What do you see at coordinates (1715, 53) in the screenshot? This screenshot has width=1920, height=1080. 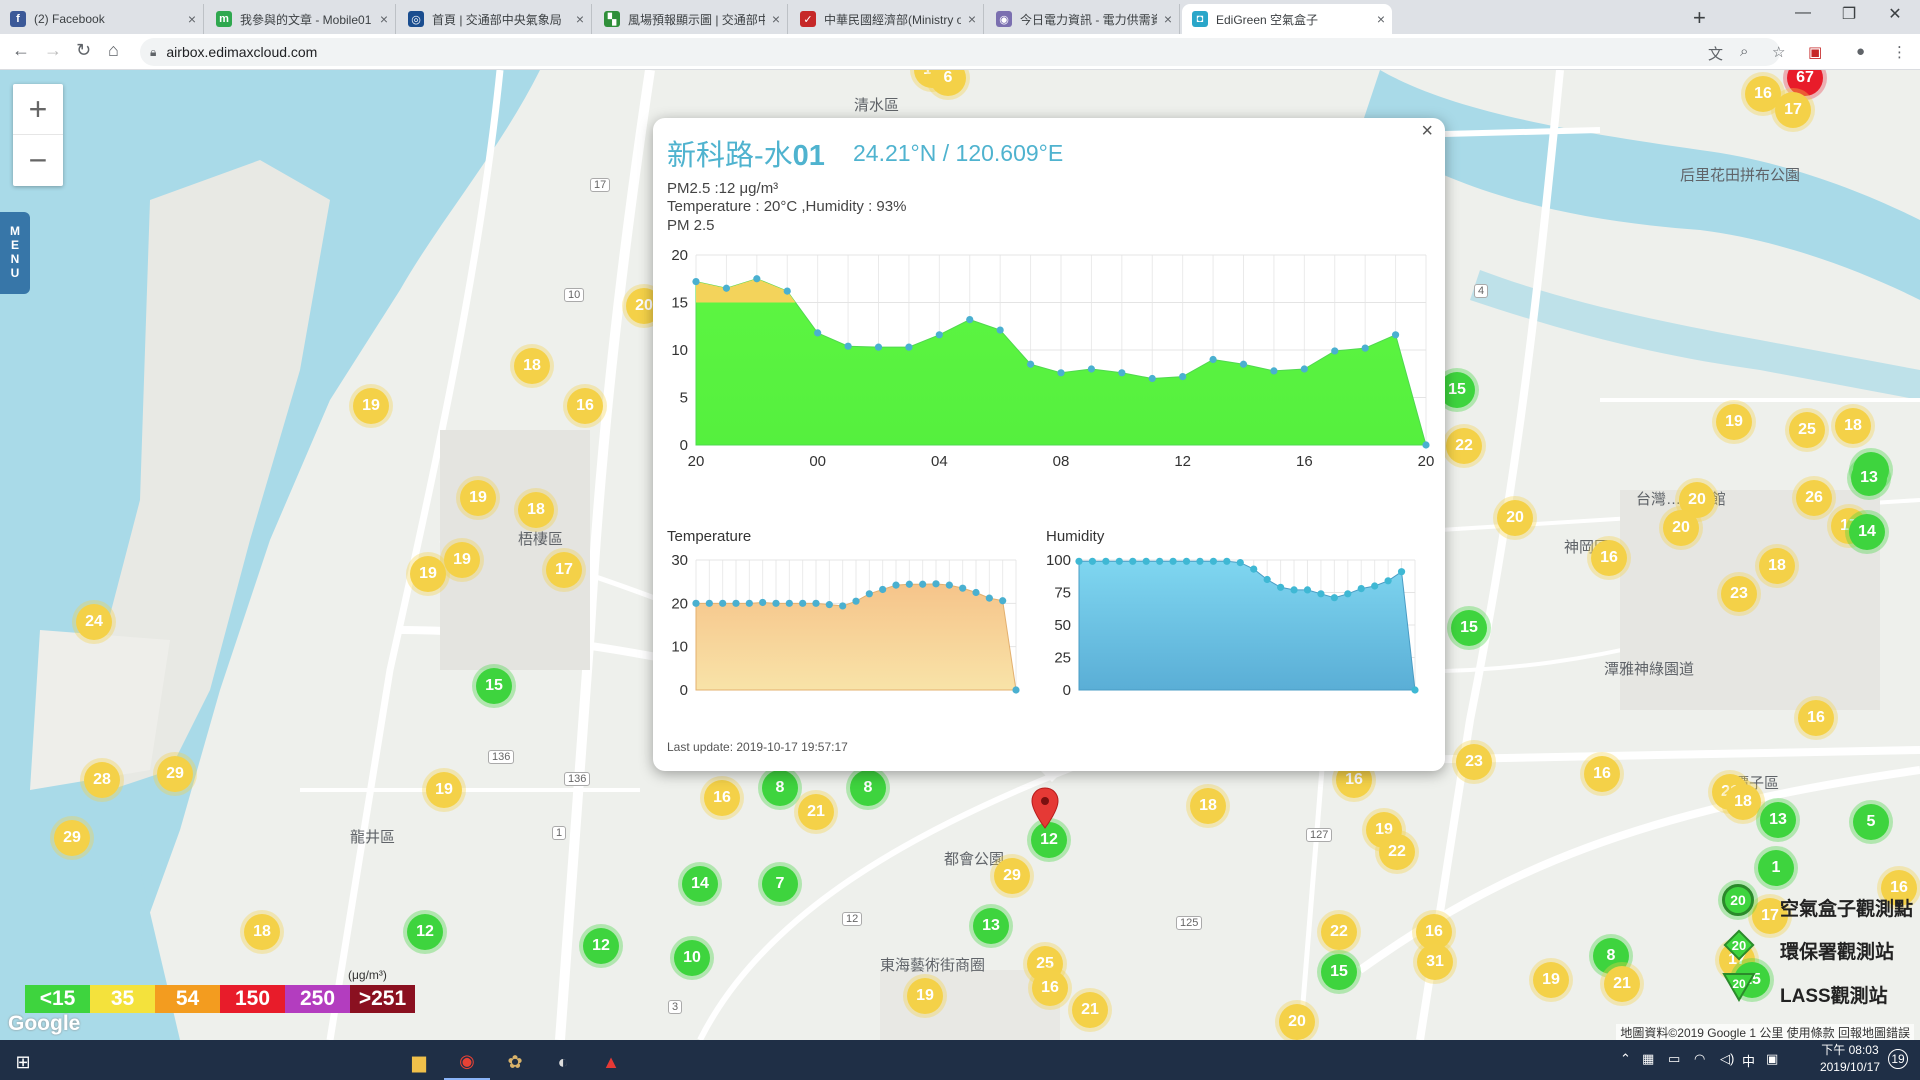 I see `translate-icon: 文` at bounding box center [1715, 53].